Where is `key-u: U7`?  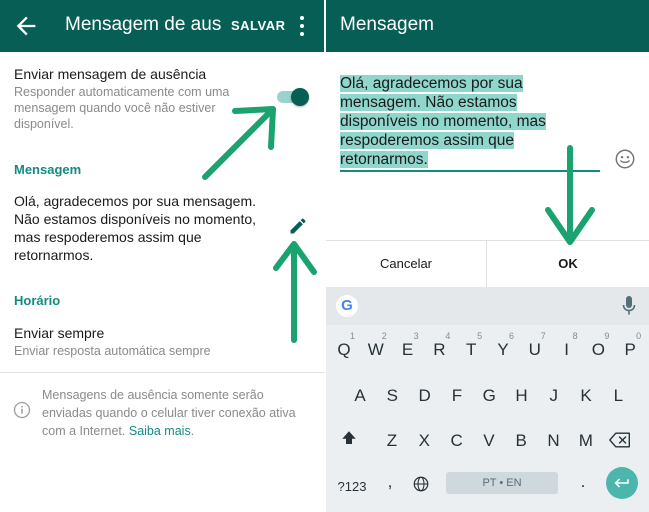
key-u: U7 is located at coordinates (535, 348).